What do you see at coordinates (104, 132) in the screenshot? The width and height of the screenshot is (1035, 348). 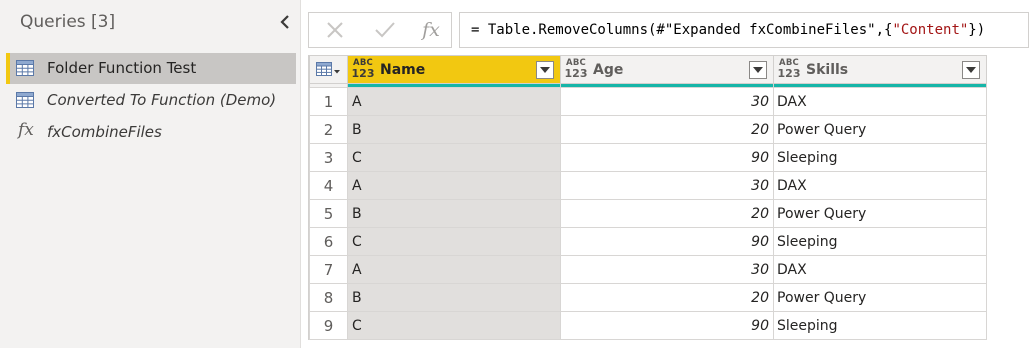 I see `query-label: fxCombineFiles` at bounding box center [104, 132].